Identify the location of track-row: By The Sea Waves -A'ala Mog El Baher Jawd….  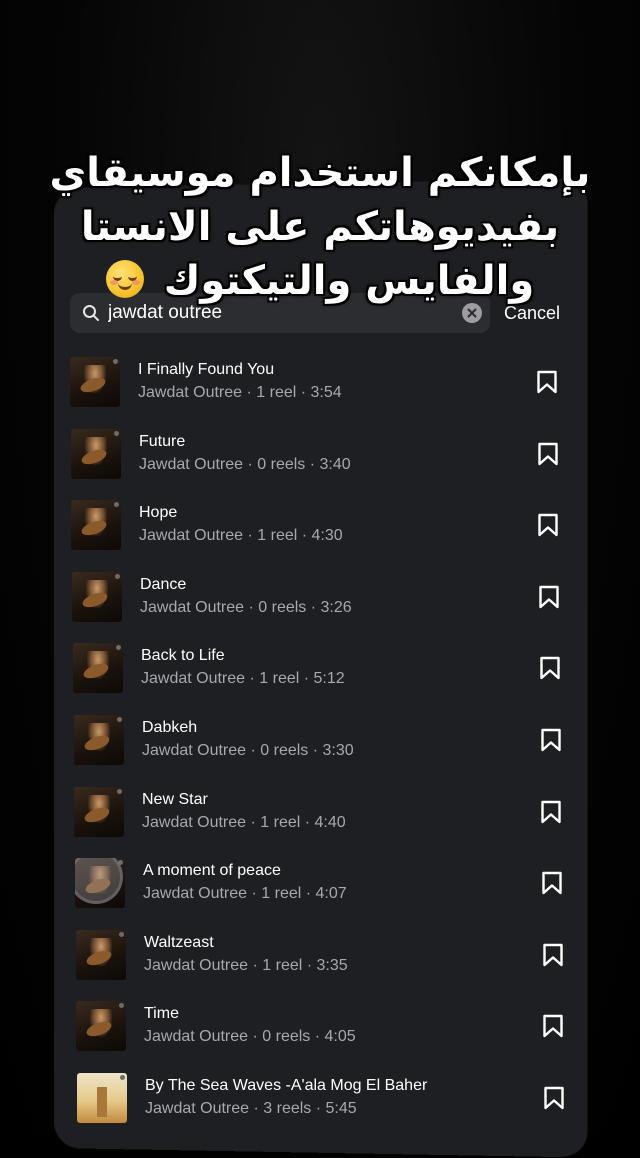
(327, 1098).